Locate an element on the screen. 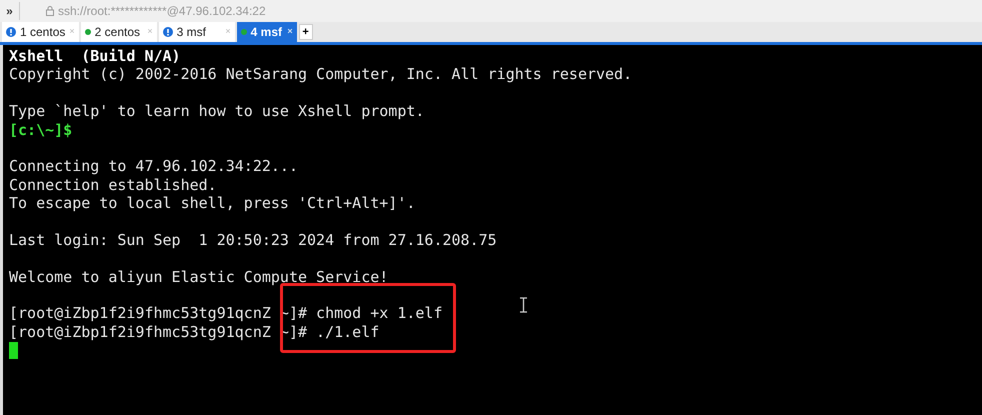 The width and height of the screenshot is (982, 415). session-tab: 1 centos × is located at coordinates (40, 32).